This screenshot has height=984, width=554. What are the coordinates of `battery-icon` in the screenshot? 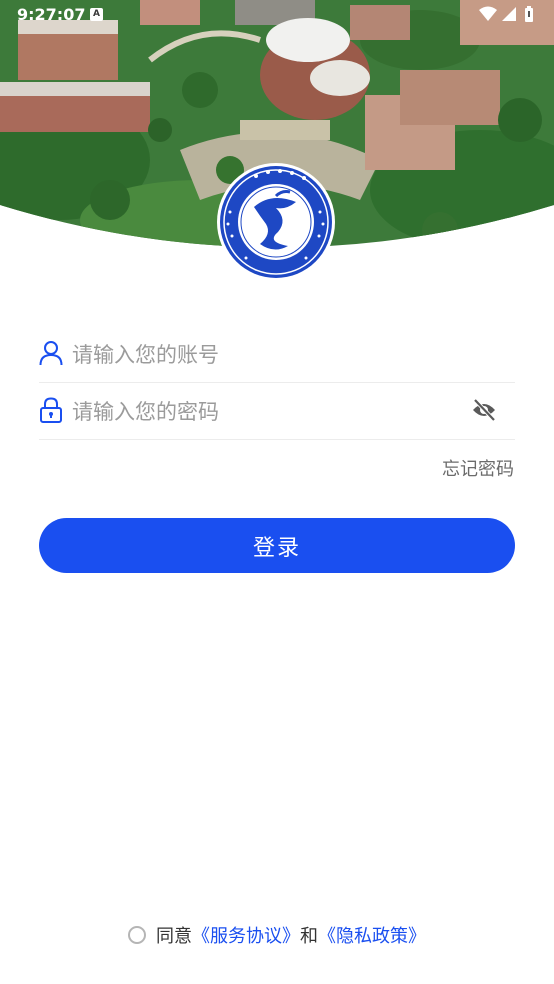 It's located at (529, 14).